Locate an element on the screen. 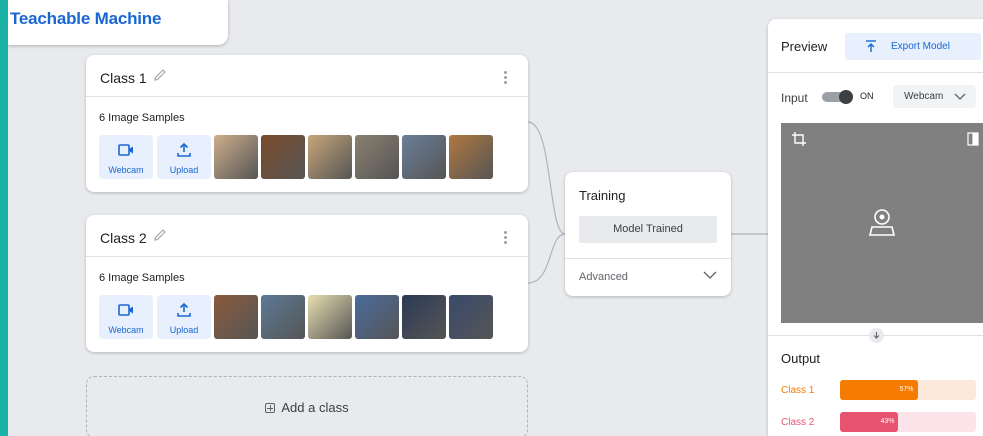  output-bar-1: 57% is located at coordinates (908, 390).